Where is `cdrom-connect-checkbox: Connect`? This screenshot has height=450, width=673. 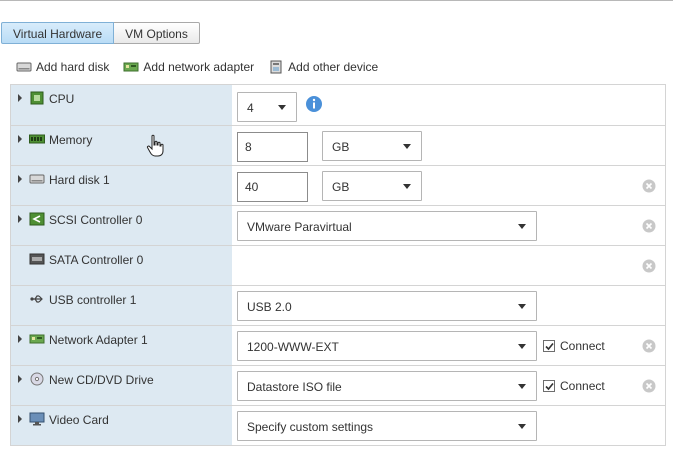 cdrom-connect-checkbox: Connect is located at coordinates (574, 386).